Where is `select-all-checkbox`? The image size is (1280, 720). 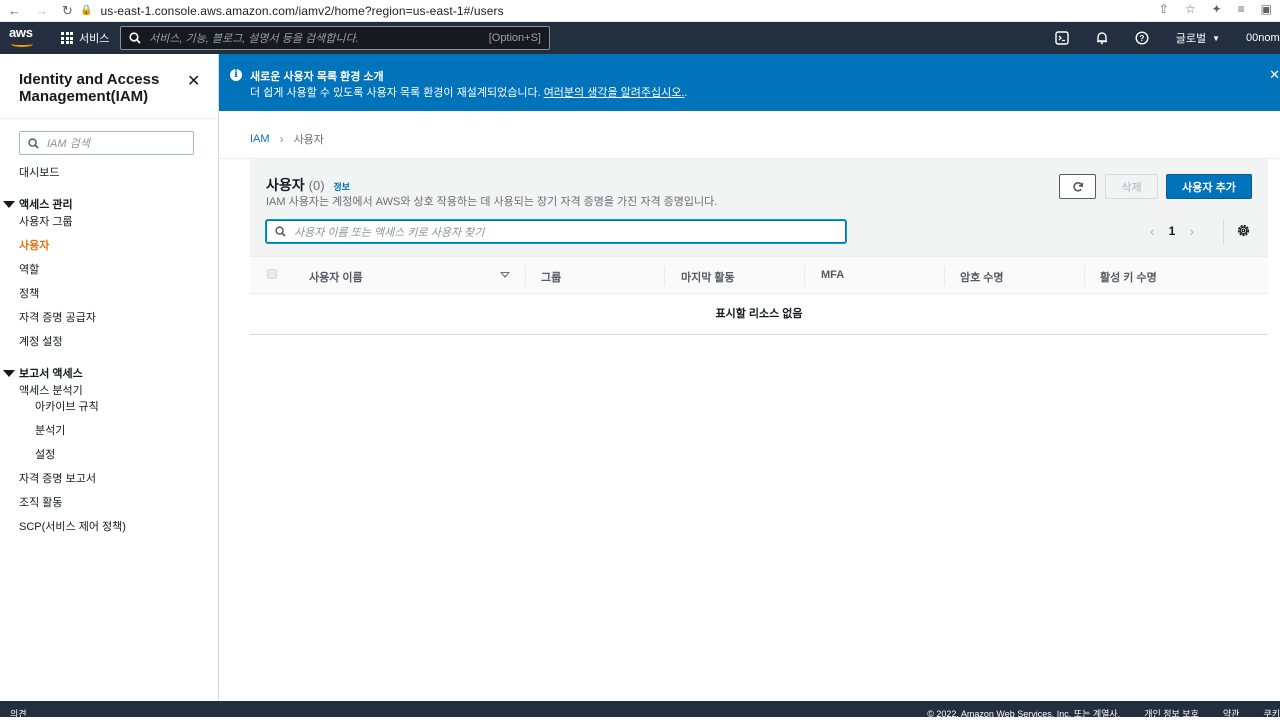
select-all-checkbox is located at coordinates (272, 274).